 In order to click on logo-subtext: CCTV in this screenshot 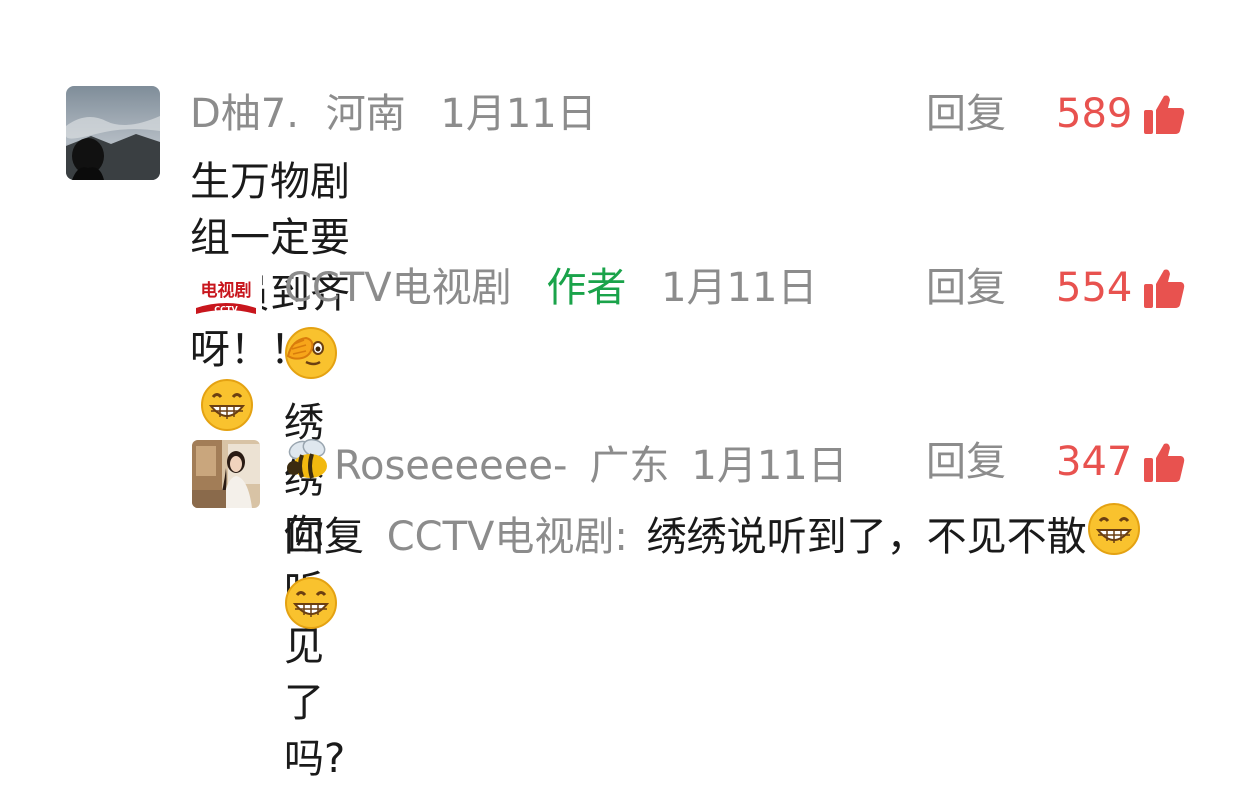, I will do `click(226, 309)`.